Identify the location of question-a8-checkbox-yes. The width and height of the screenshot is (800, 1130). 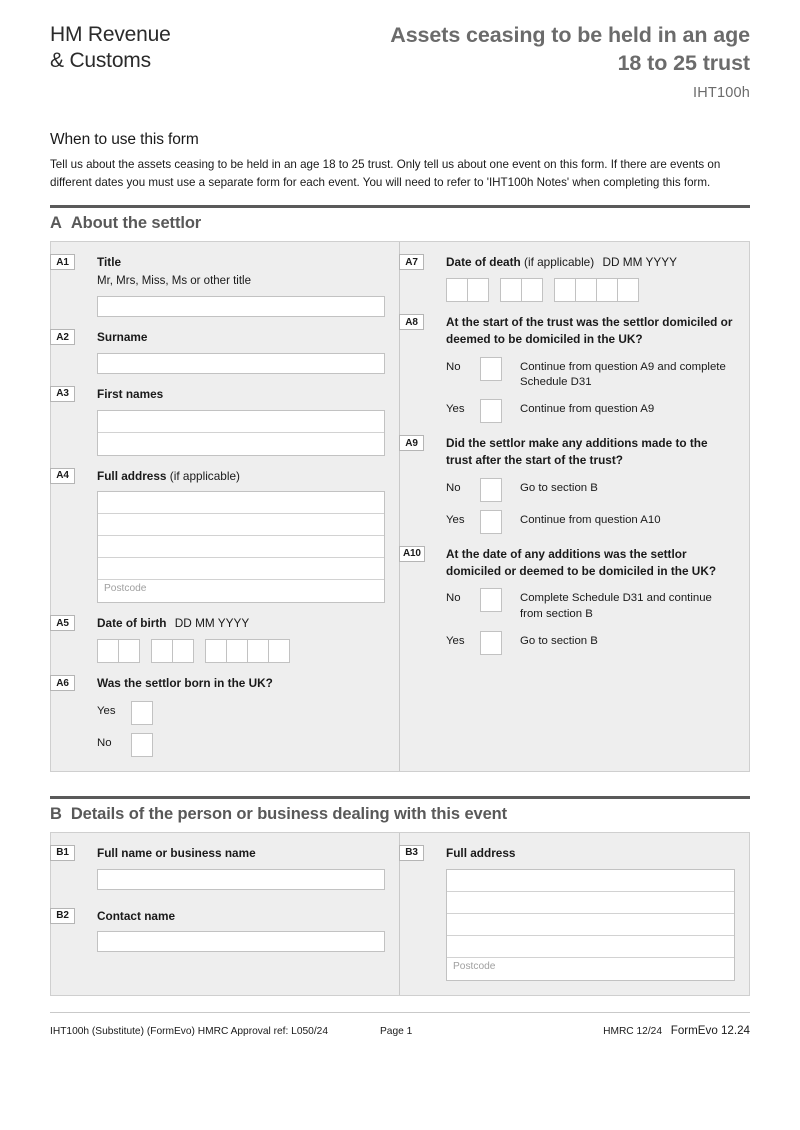
(491, 411).